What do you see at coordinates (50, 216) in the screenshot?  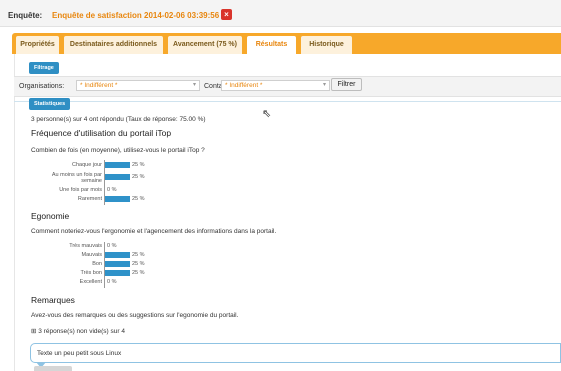 I see `question-heading: Egonomie` at bounding box center [50, 216].